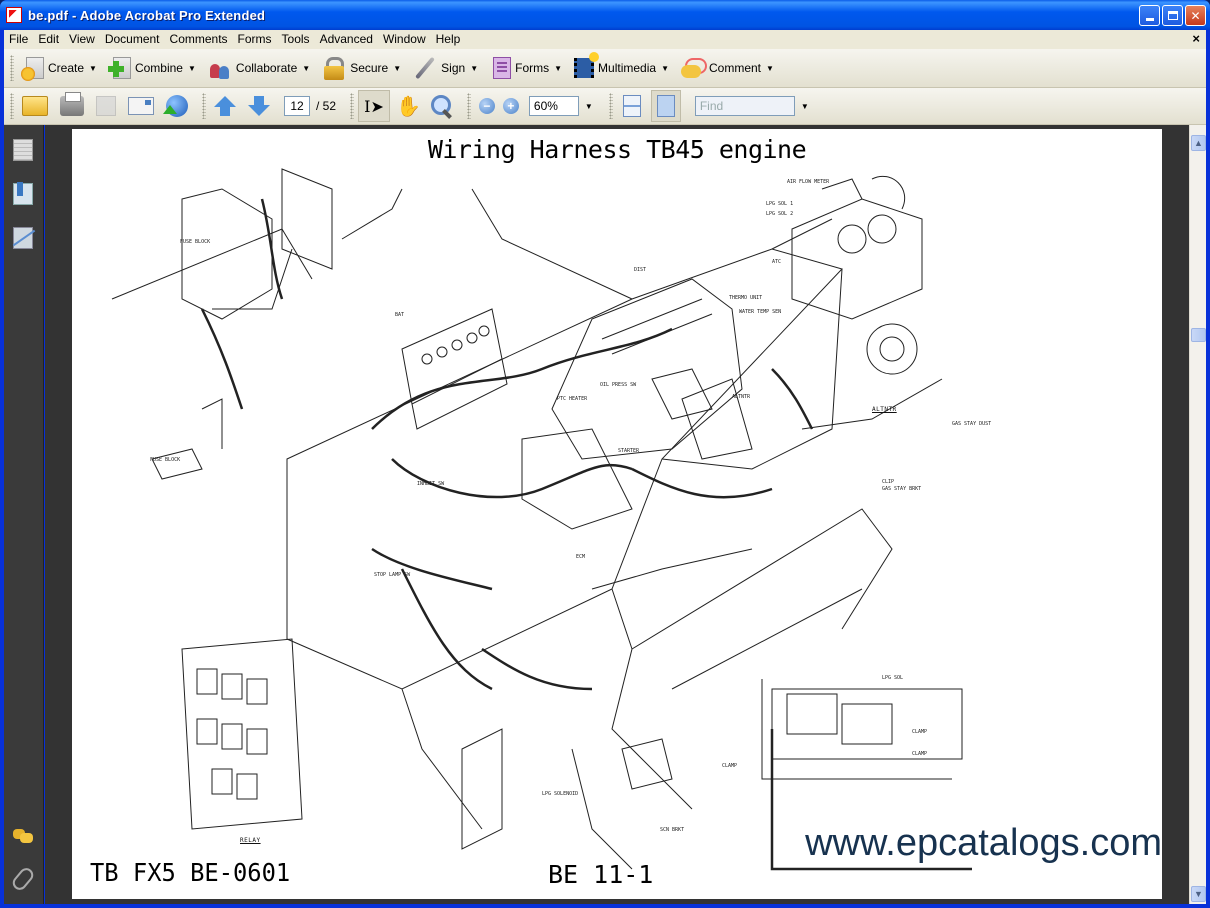  I want to click on page-number-input: 12, so click(297, 106).